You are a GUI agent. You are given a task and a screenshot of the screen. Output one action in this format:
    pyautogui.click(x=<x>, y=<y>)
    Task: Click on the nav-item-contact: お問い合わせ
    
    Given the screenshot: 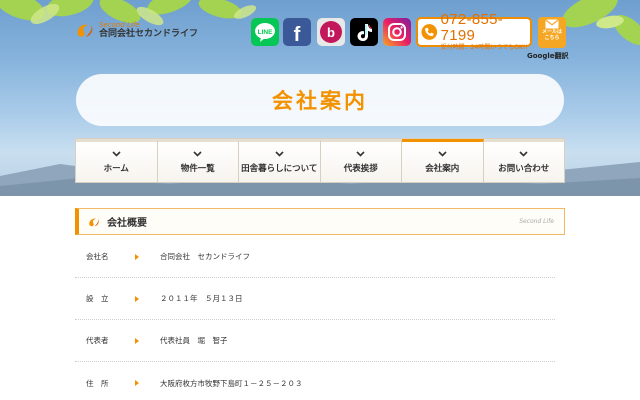 What is the action you would take?
    pyautogui.click(x=523, y=160)
    